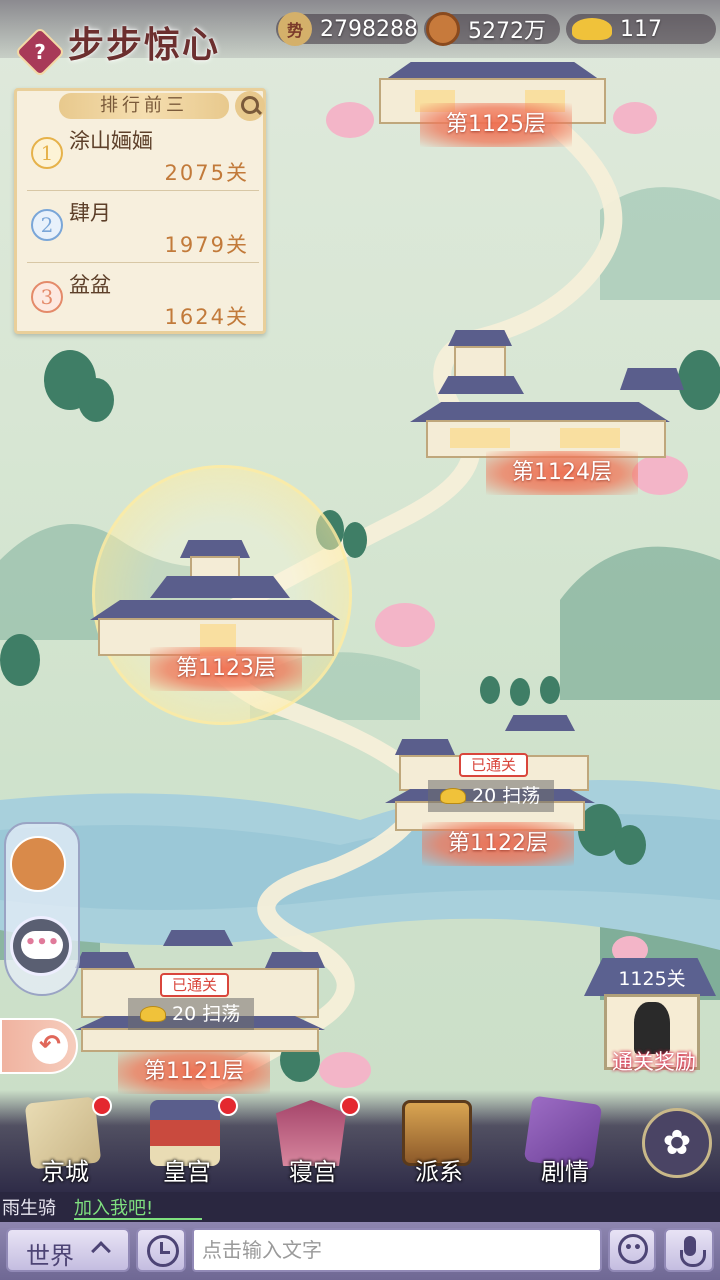 The image size is (720, 1280). I want to click on rank-player-name: 涂山婳婳, so click(111, 141).